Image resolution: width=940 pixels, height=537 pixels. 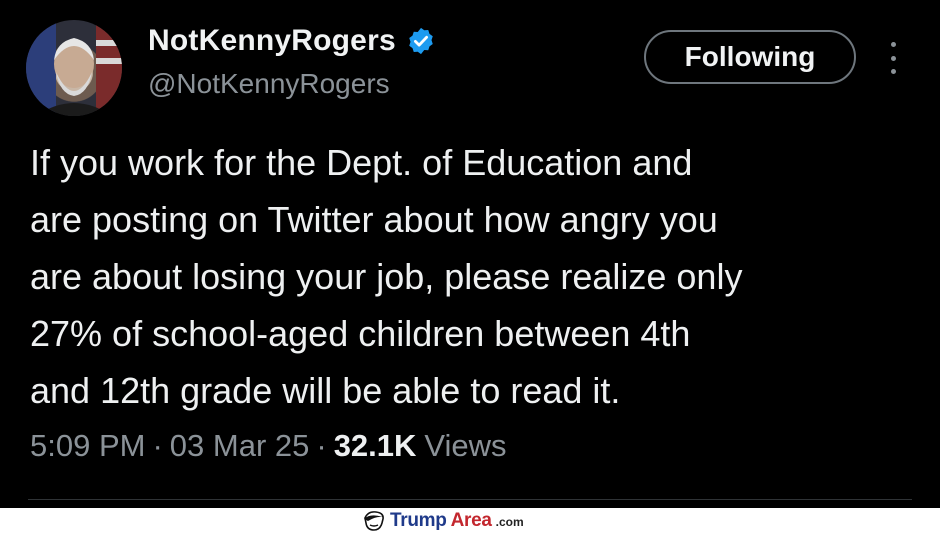 I want to click on tweet-text-line: 27% of school-aged children between 4th, so click(x=360, y=333).